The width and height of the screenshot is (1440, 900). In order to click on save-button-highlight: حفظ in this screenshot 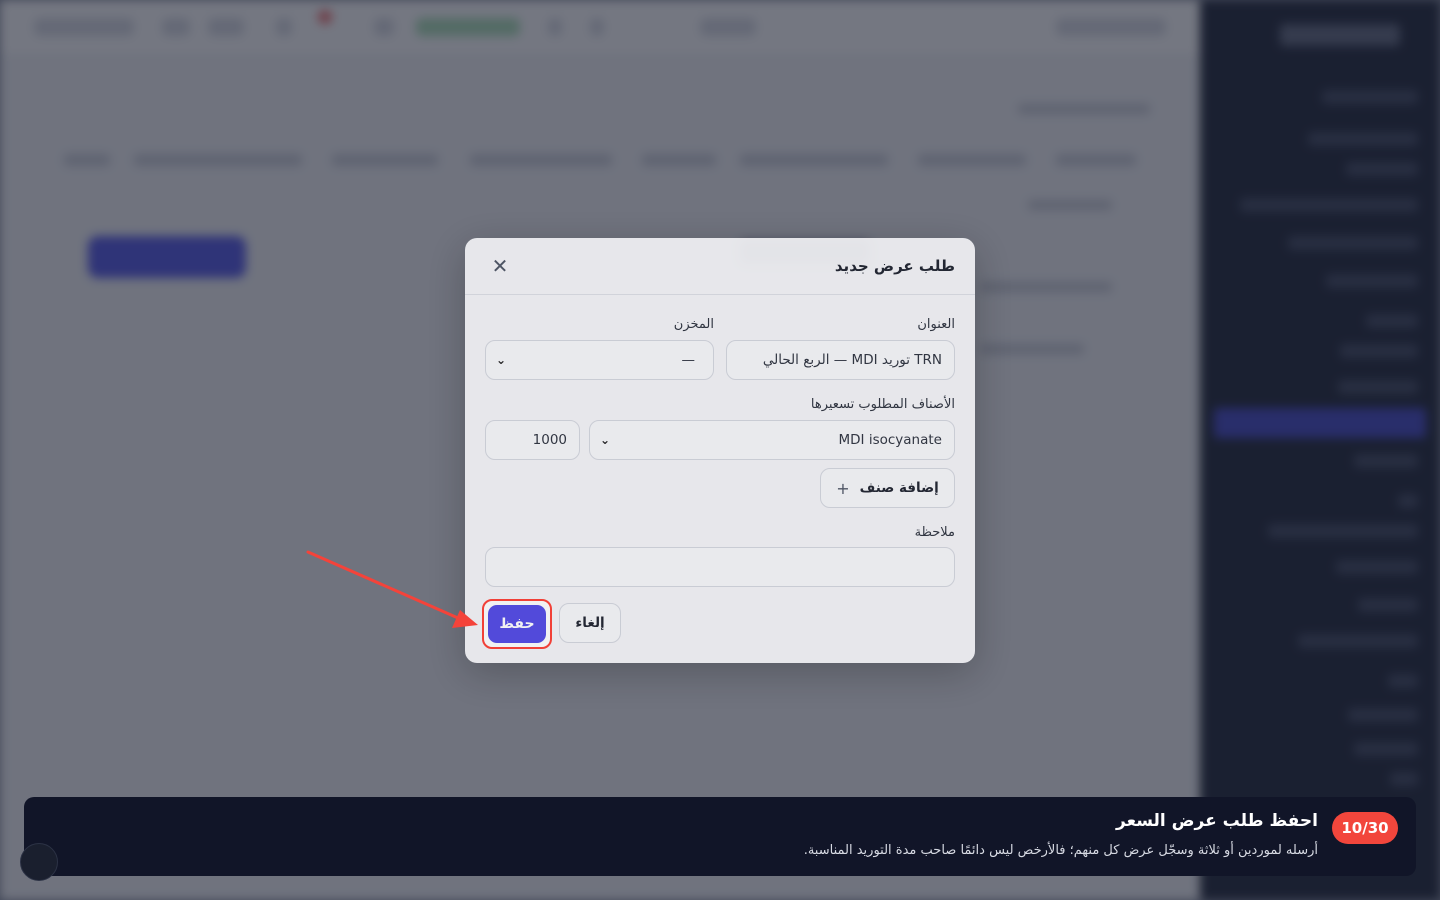, I will do `click(517, 624)`.